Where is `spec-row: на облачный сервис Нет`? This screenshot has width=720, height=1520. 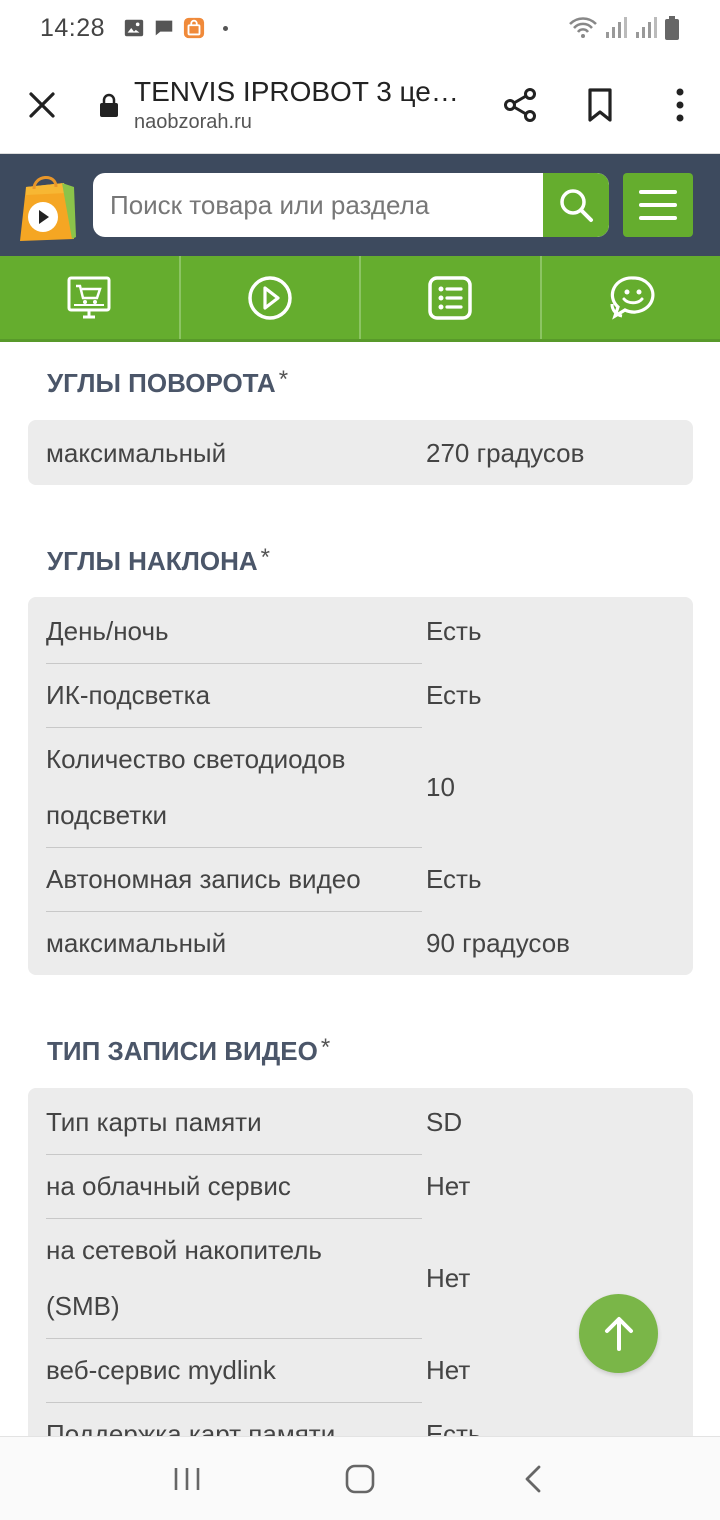
spec-row: на облачный сервис Нет is located at coordinates (360, 1186).